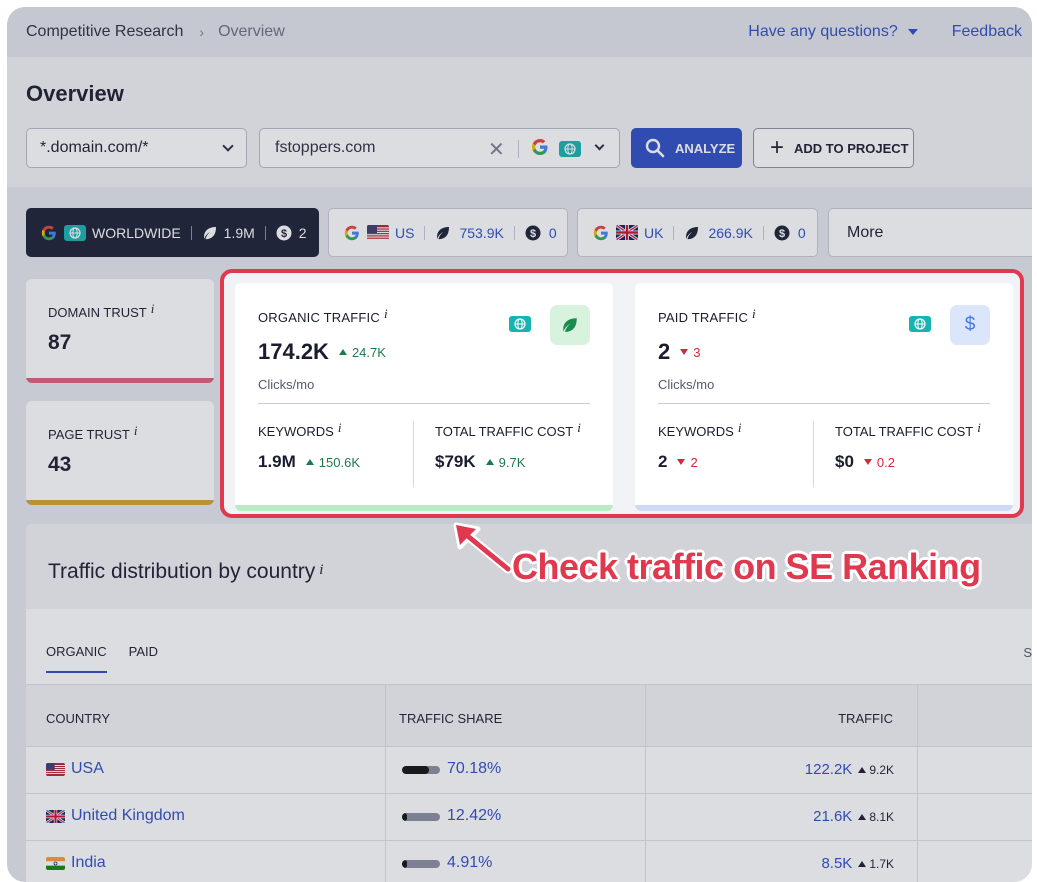  What do you see at coordinates (865, 718) in the screenshot?
I see `col-traffic: TRAFFIC` at bounding box center [865, 718].